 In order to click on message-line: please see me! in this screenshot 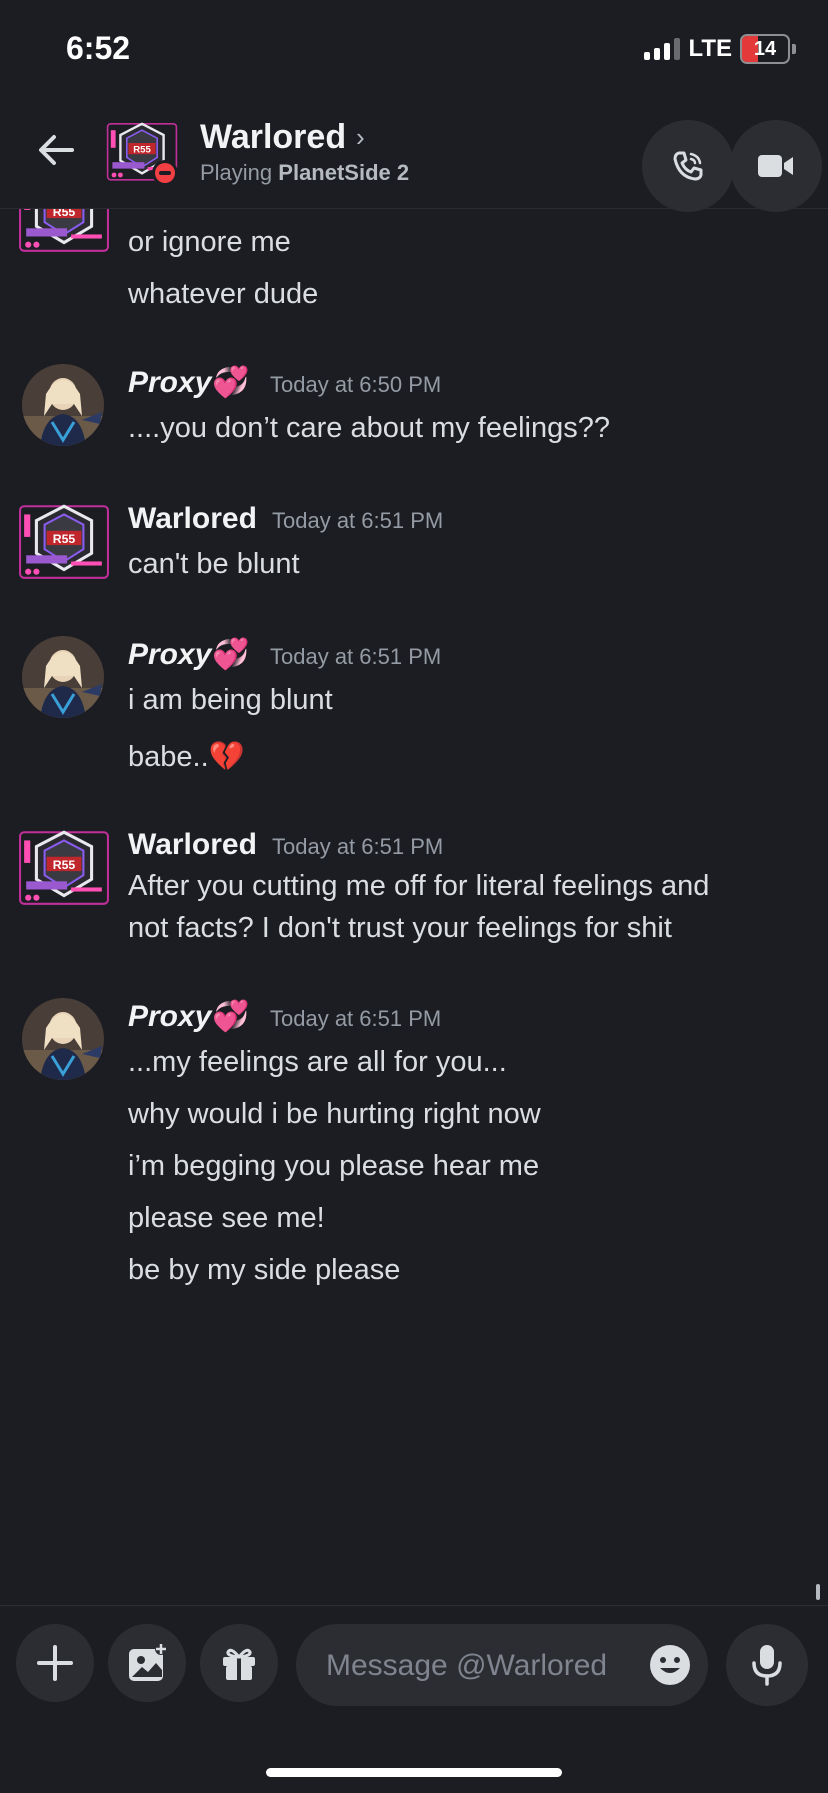, I will do `click(226, 1218)`.